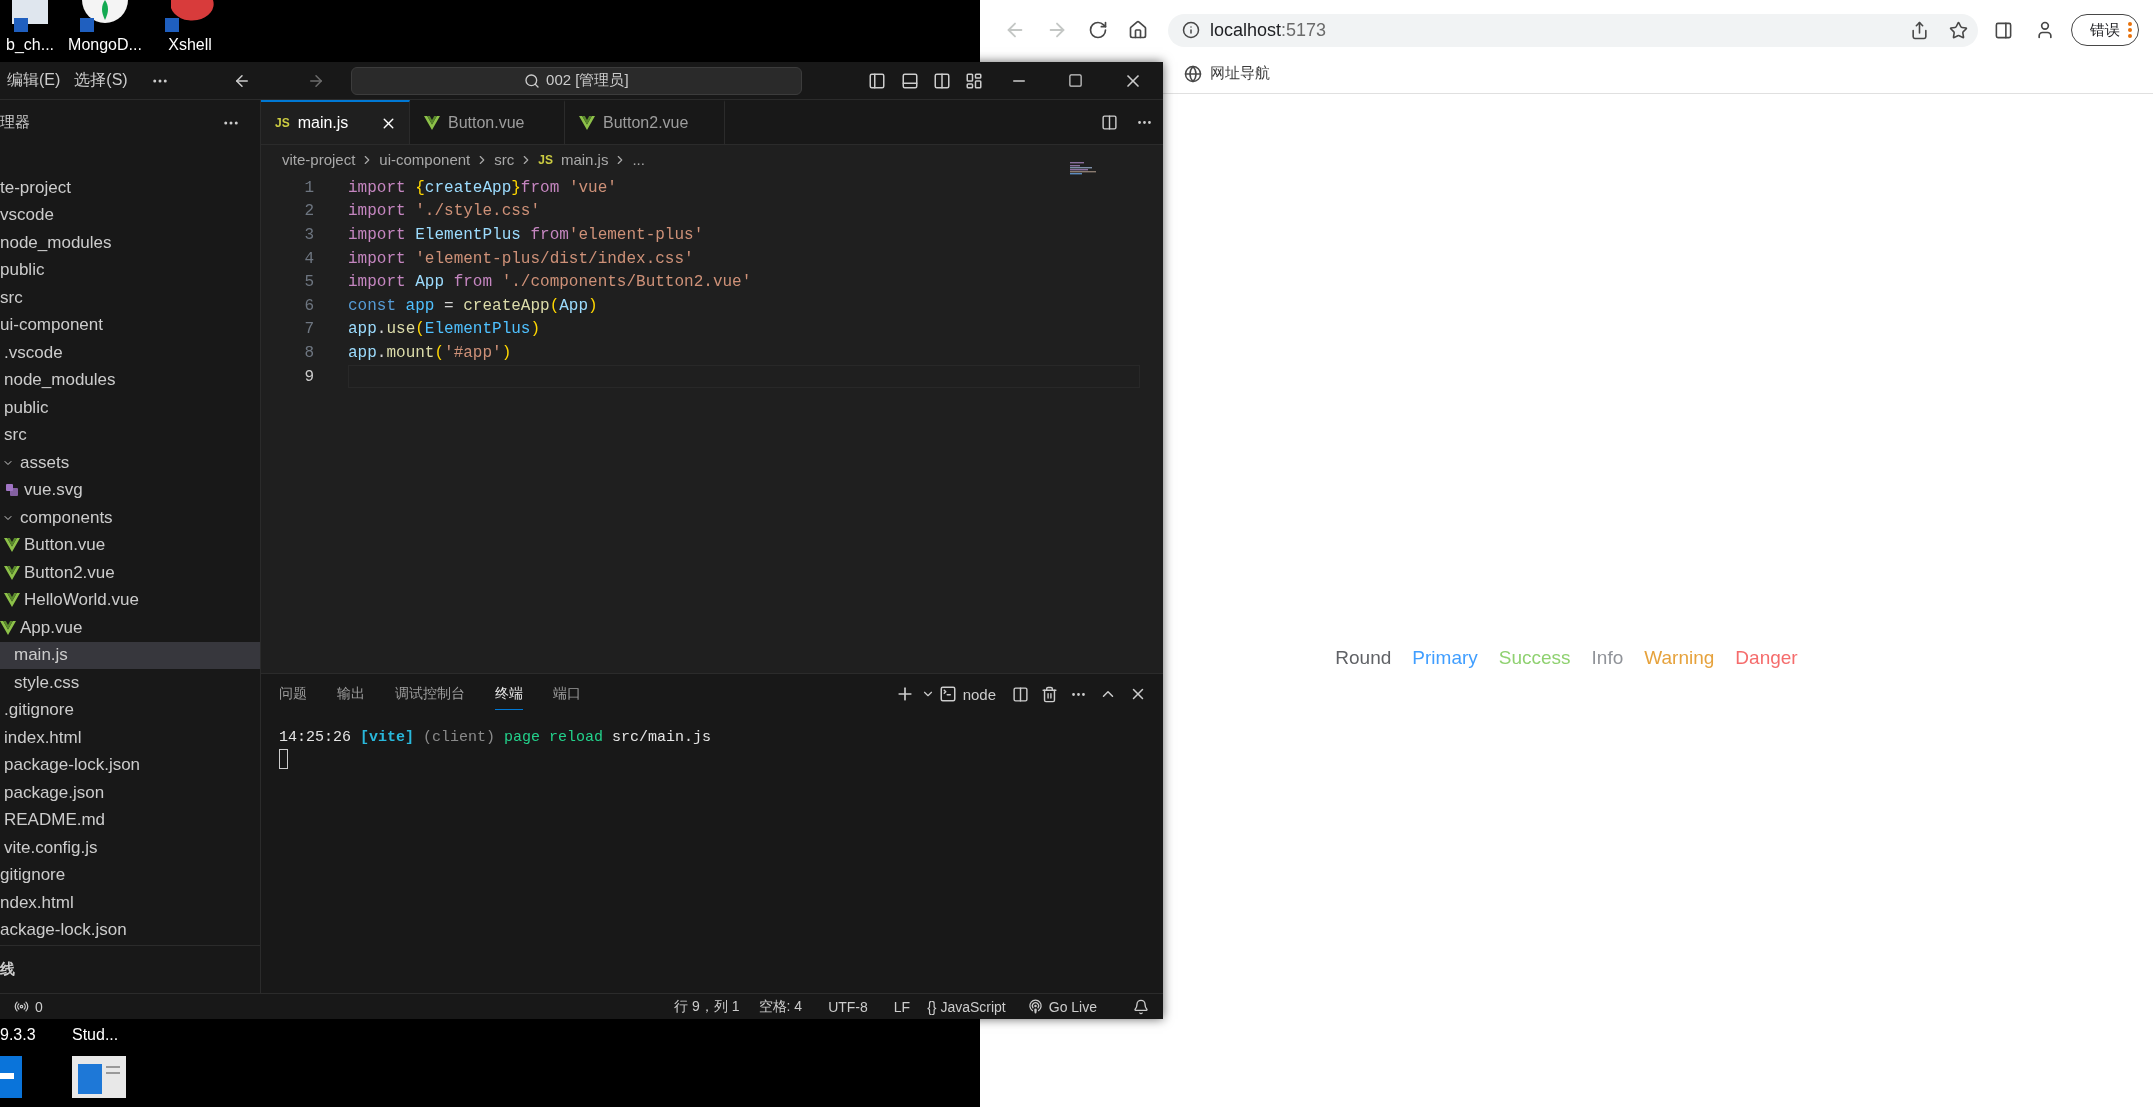 Image resolution: width=2153 pixels, height=1107 pixels. I want to click on tree-item: ndex.html, so click(130, 903).